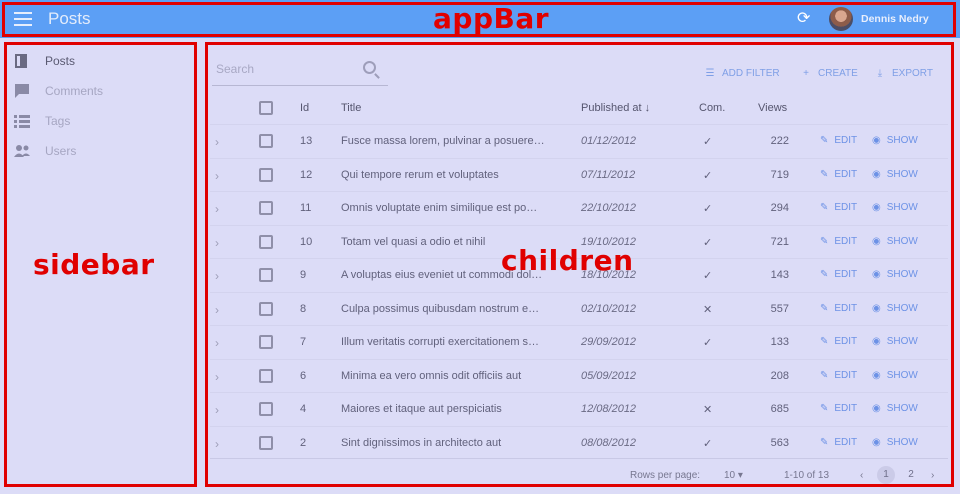 This screenshot has width=960, height=494. I want to click on appbar-annotation-label: appBar, so click(491, 18).